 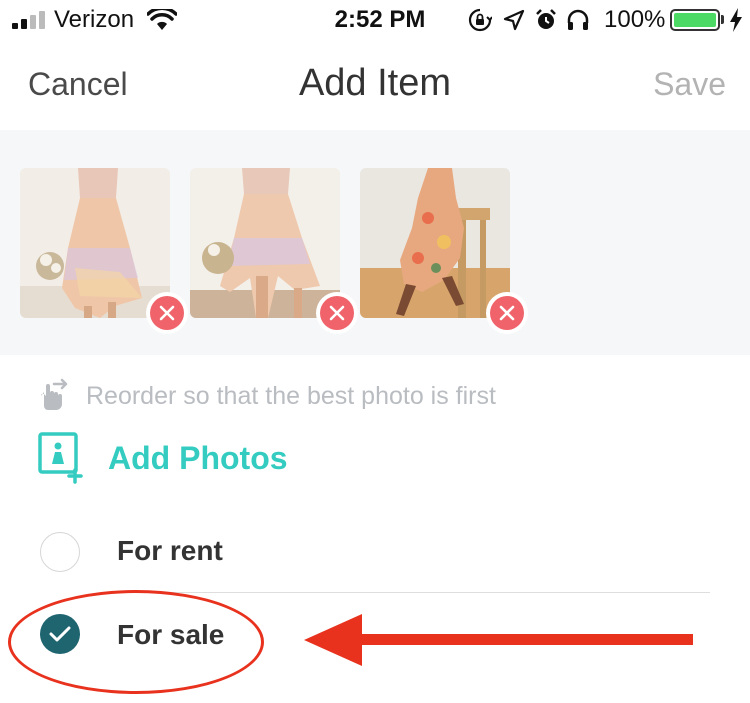 I want to click on headphones-icon, so click(x=578, y=19).